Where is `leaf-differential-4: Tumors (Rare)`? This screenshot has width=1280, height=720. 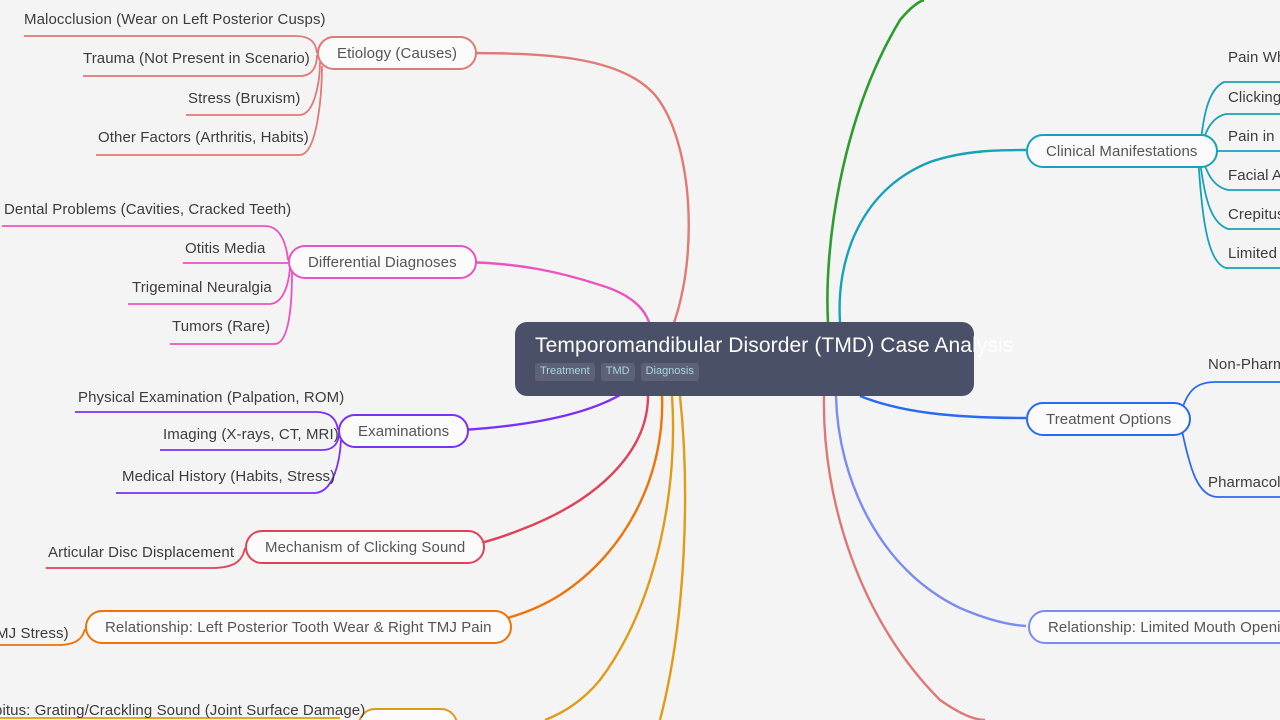 leaf-differential-4: Tumors (Rare) is located at coordinates (221, 326).